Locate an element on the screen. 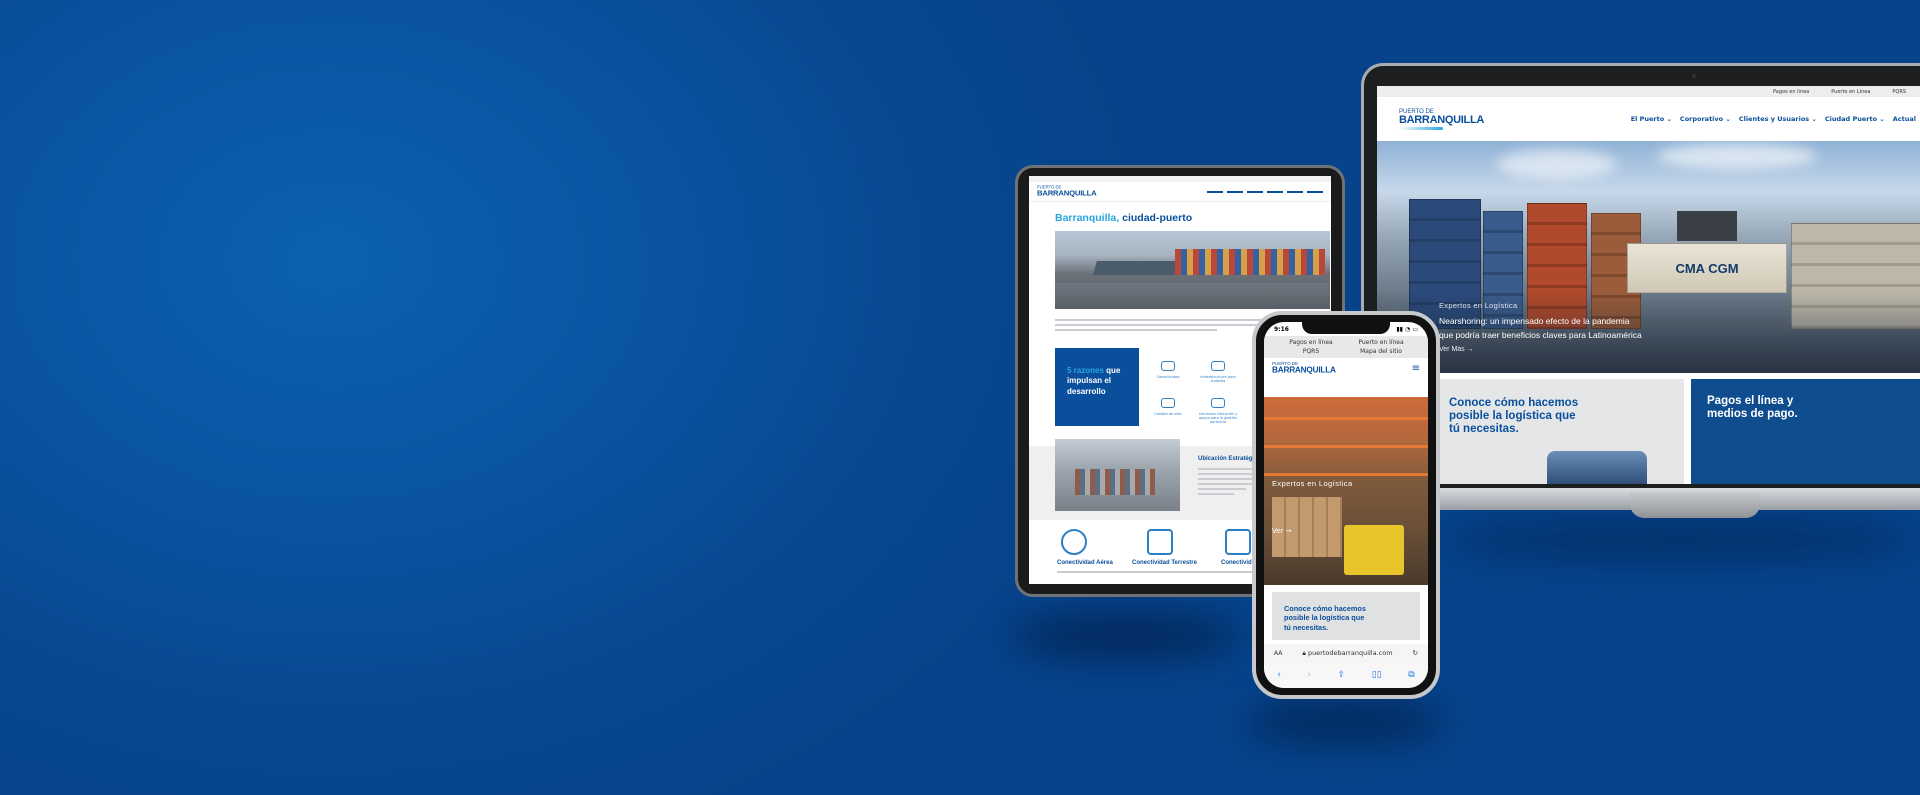 Image resolution: width=1920 pixels, height=795 pixels. forward-icon: › is located at coordinates (1309, 675).